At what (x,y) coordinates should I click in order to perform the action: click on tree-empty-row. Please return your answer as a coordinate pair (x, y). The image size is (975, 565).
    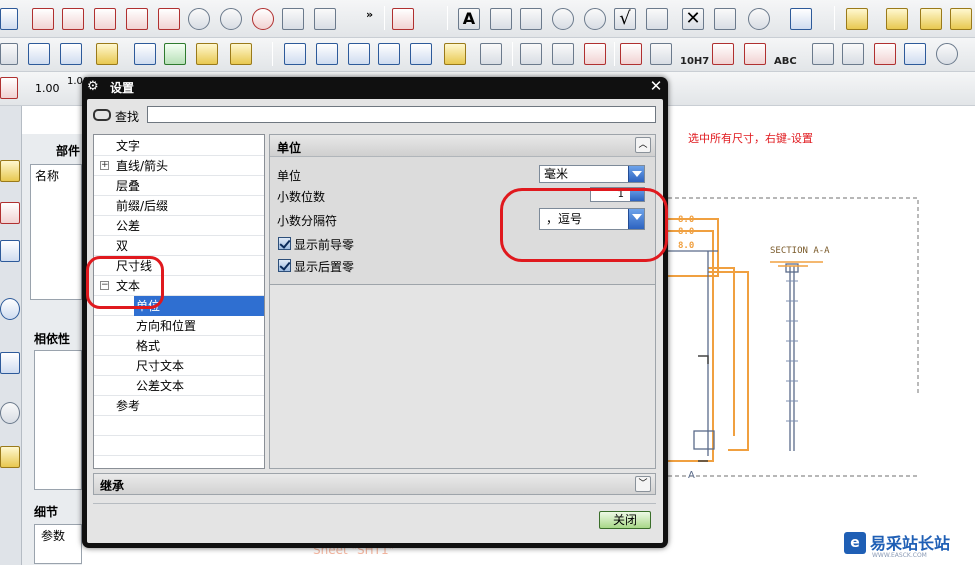
    Looking at the image, I should click on (179, 446).